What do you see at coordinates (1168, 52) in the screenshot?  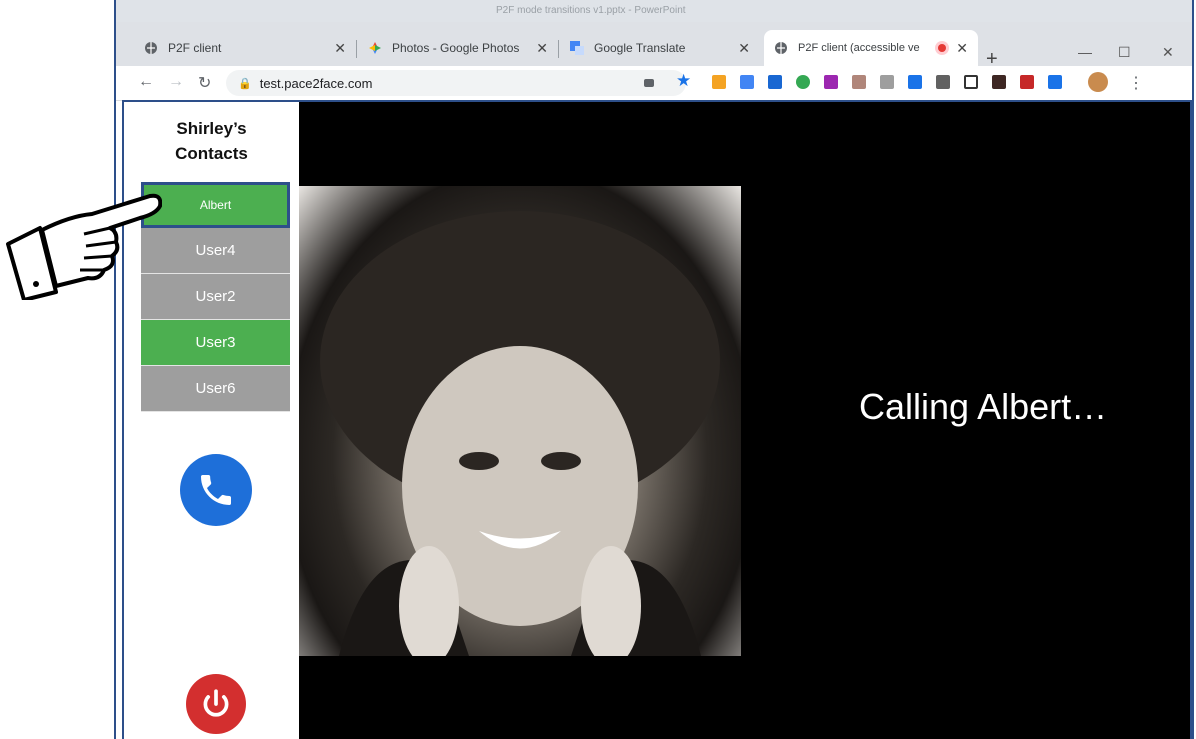 I see `close-window-icon: ✕` at bounding box center [1168, 52].